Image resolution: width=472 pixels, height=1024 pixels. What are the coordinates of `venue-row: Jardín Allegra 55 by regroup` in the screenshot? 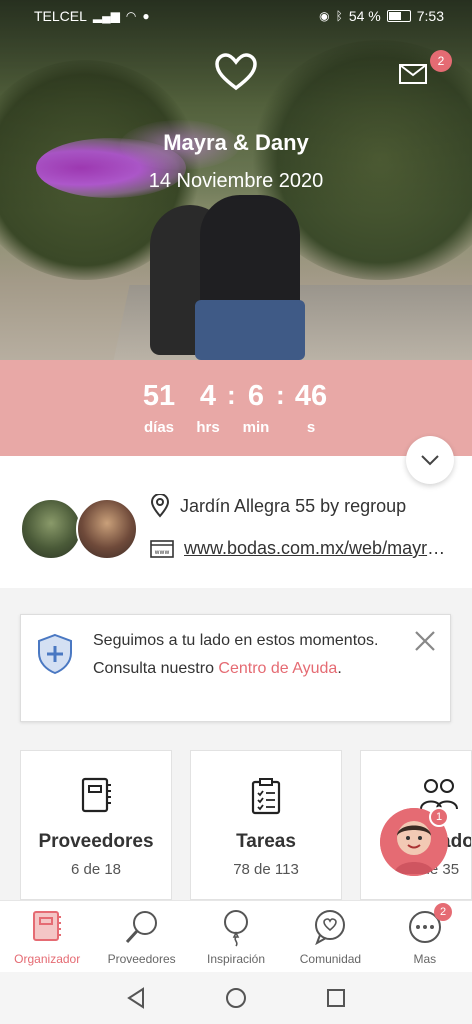 It's located at (278, 506).